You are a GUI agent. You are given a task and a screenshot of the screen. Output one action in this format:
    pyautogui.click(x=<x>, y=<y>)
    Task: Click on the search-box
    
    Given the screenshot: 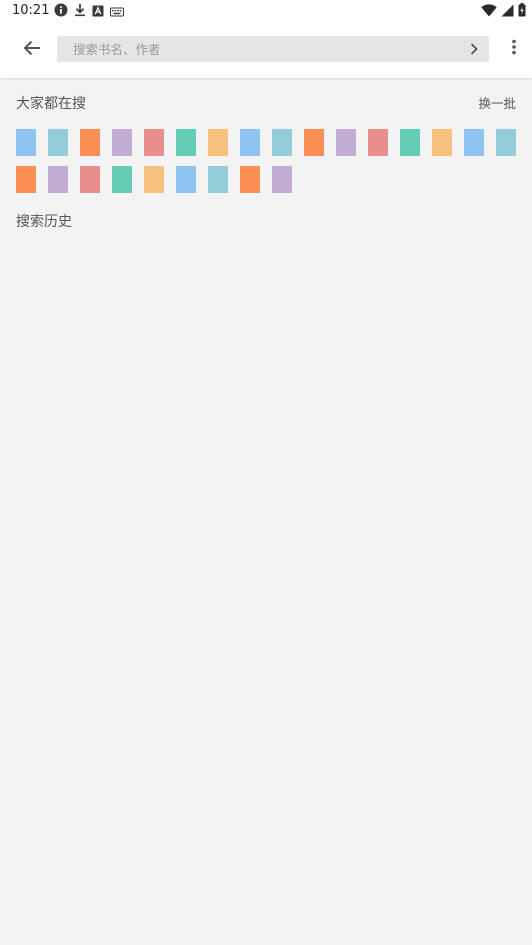 What is the action you would take?
    pyautogui.click(x=273, y=49)
    